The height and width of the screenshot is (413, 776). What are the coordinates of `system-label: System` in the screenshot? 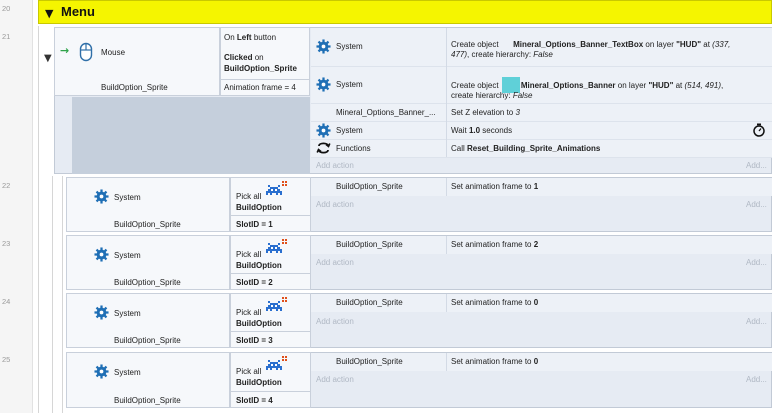 It's located at (127, 372).